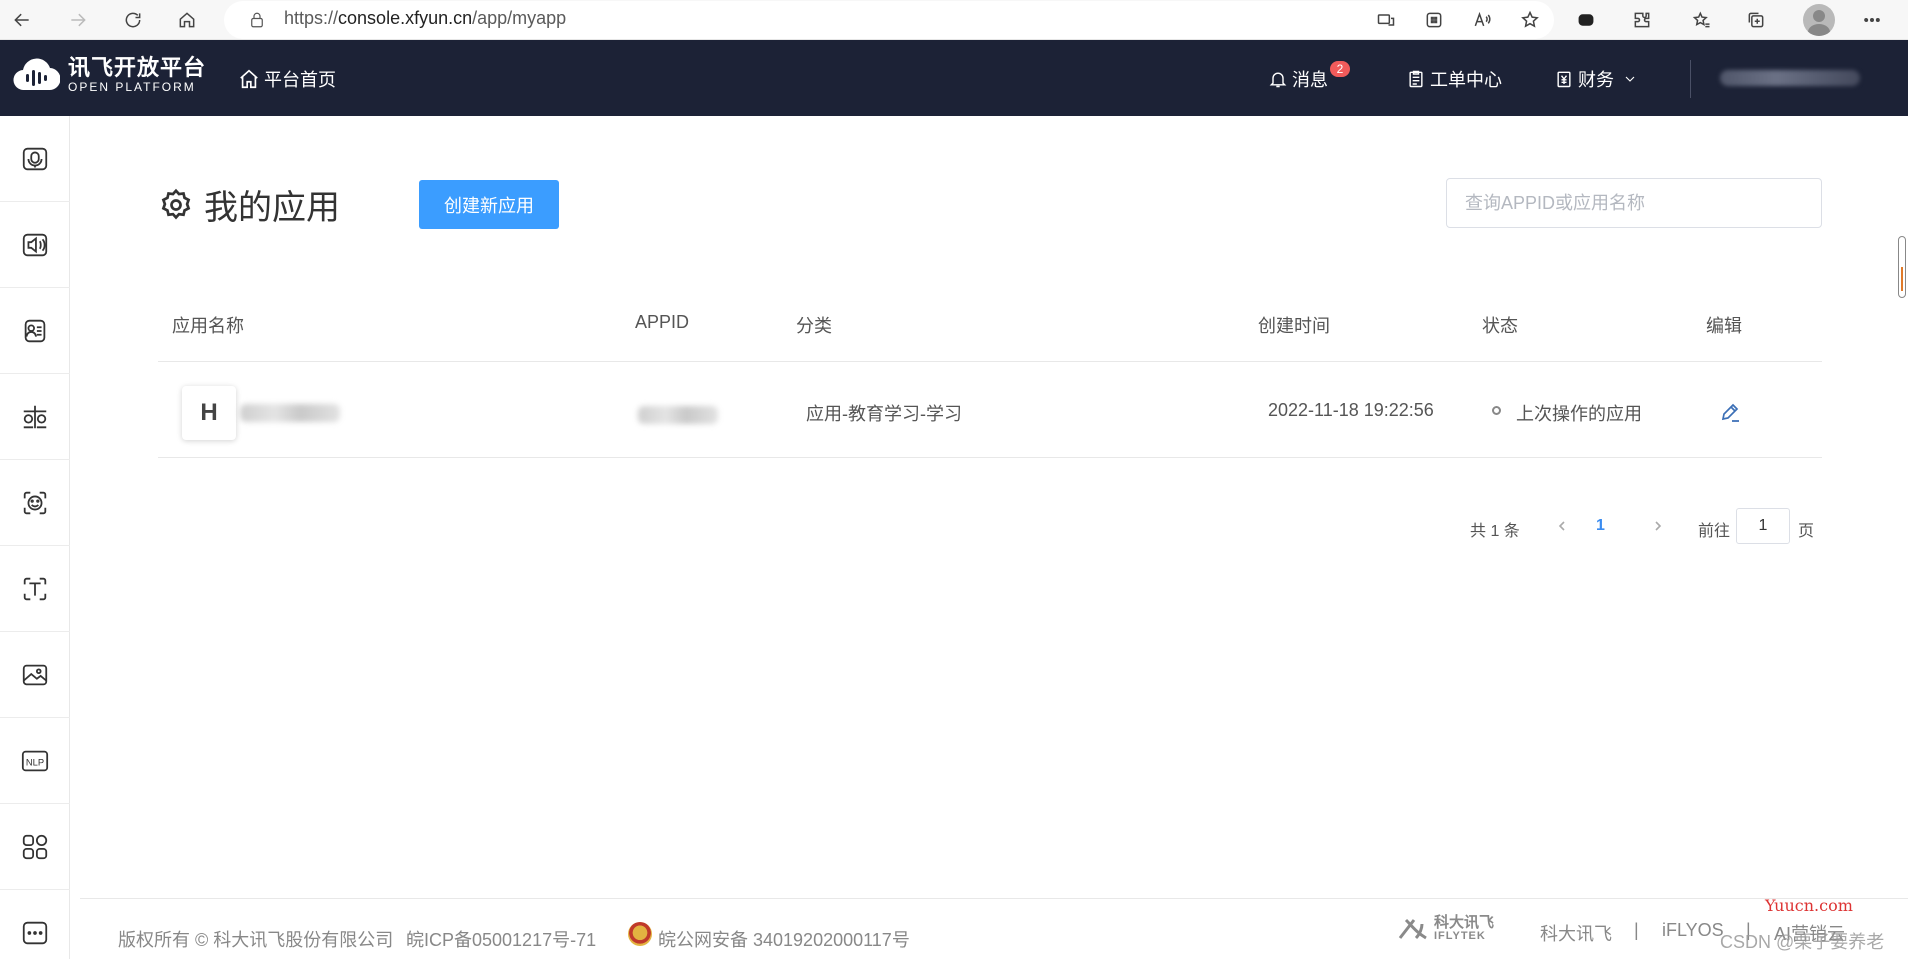 This screenshot has height=976, width=1908. I want to click on back-button, so click(22, 20).